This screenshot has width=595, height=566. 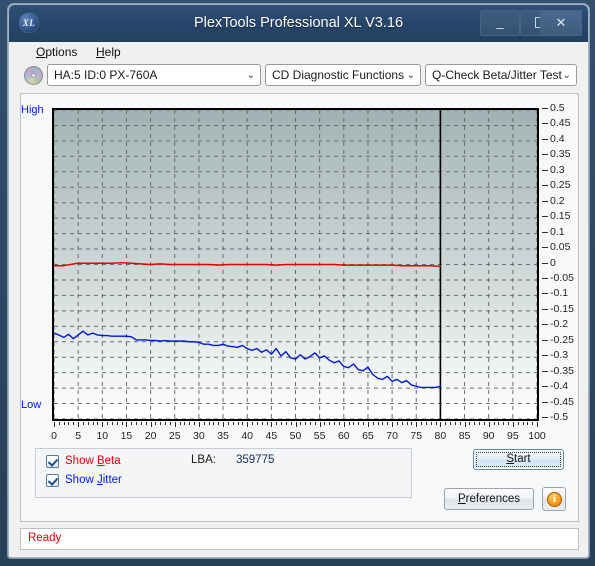 I want to click on y-tick-label: 0.15, so click(x=560, y=216).